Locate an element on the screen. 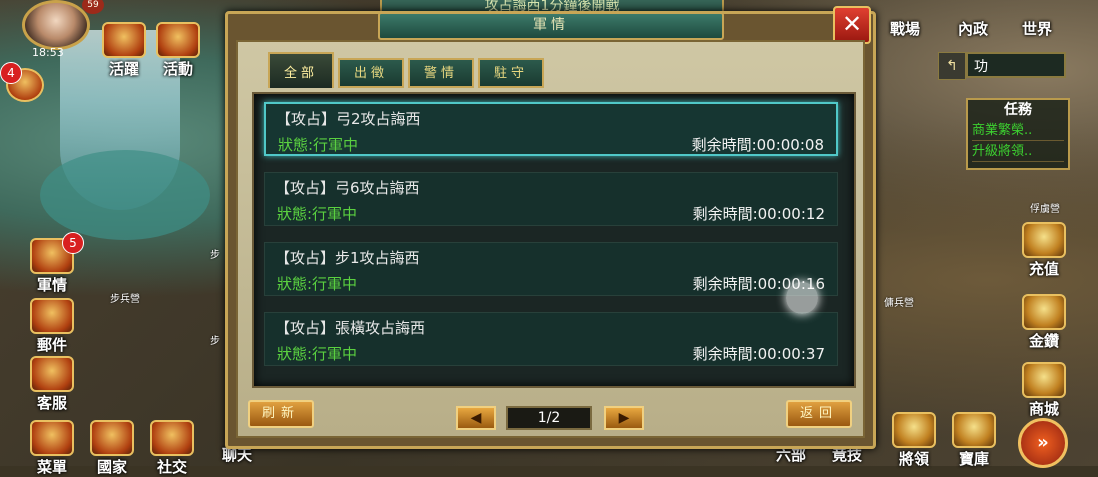 This screenshot has height=477, width=1098. social-button: 社交 is located at coordinates (172, 448).